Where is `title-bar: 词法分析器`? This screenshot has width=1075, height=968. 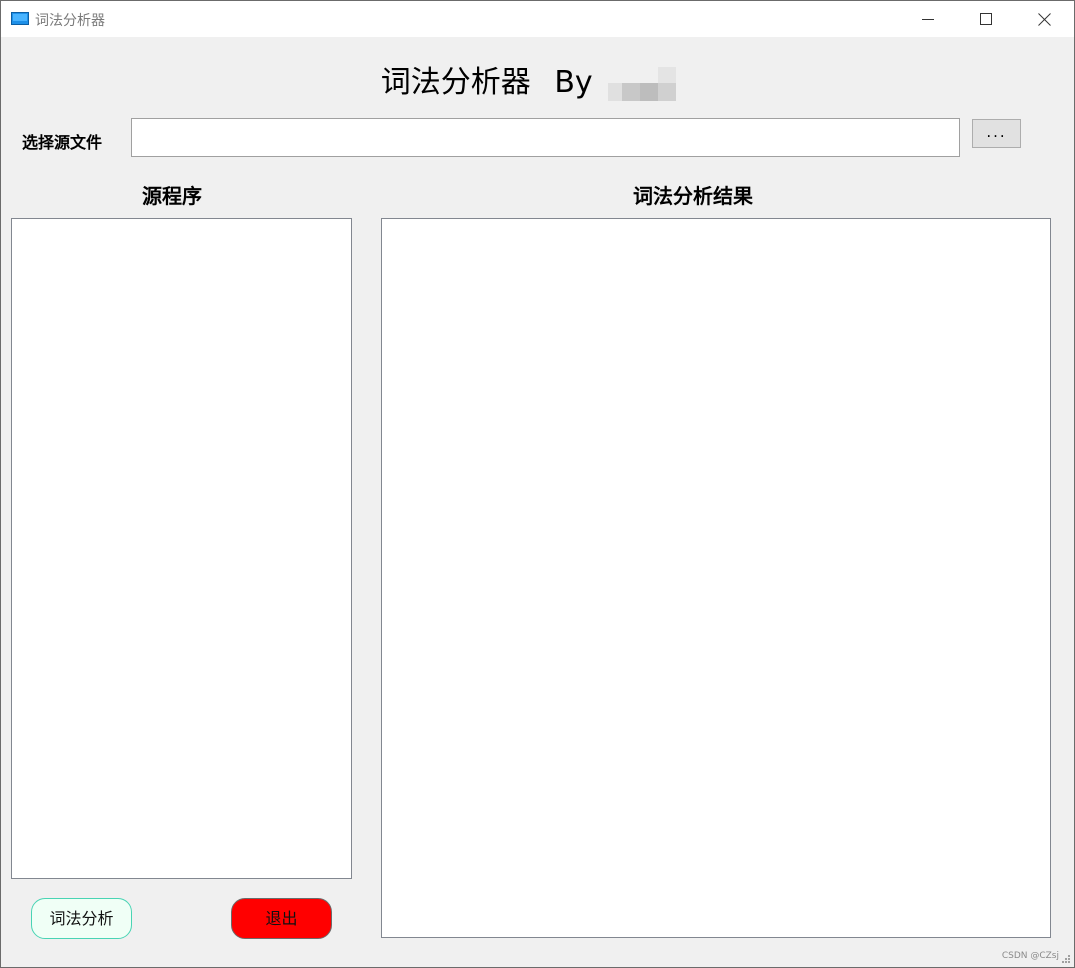
title-bar: 词法分析器 is located at coordinates (537, 19).